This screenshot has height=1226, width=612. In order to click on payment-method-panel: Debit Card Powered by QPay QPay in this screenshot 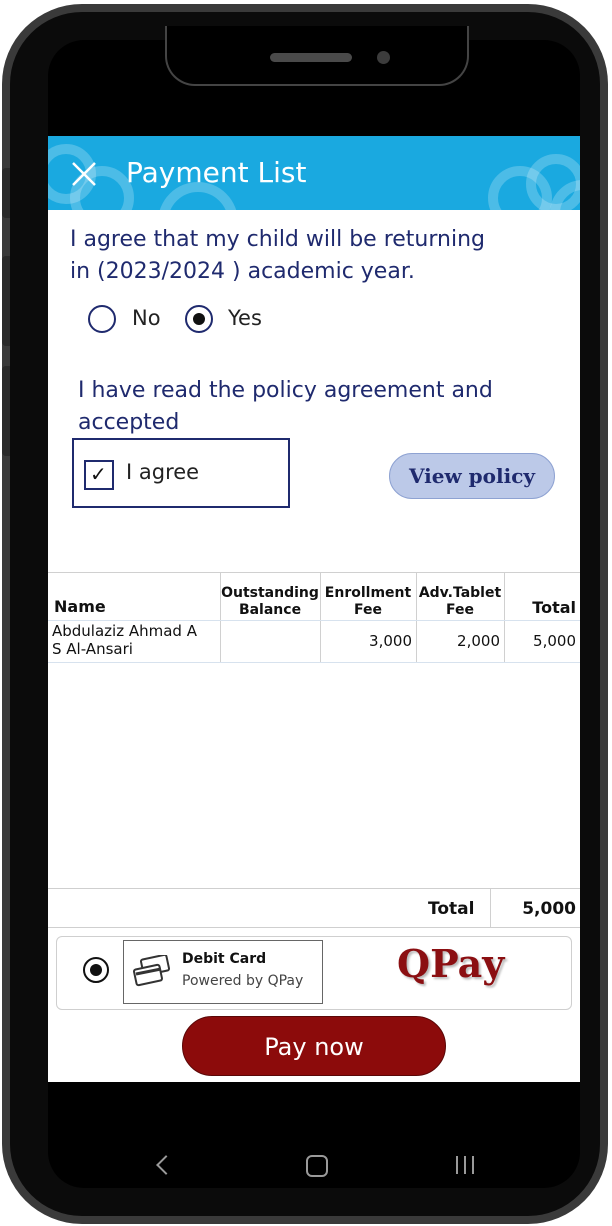, I will do `click(314, 973)`.